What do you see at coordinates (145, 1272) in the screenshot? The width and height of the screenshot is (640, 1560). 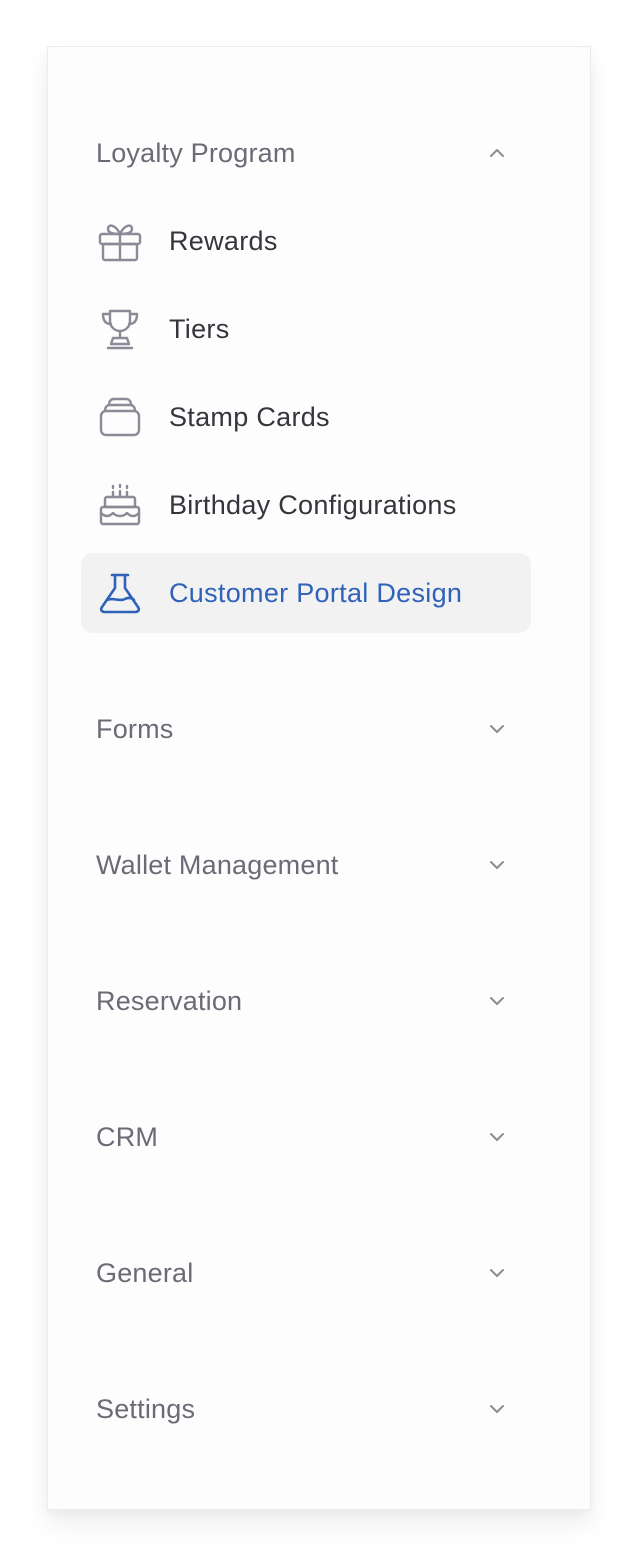 I see `group-title: General` at bounding box center [145, 1272].